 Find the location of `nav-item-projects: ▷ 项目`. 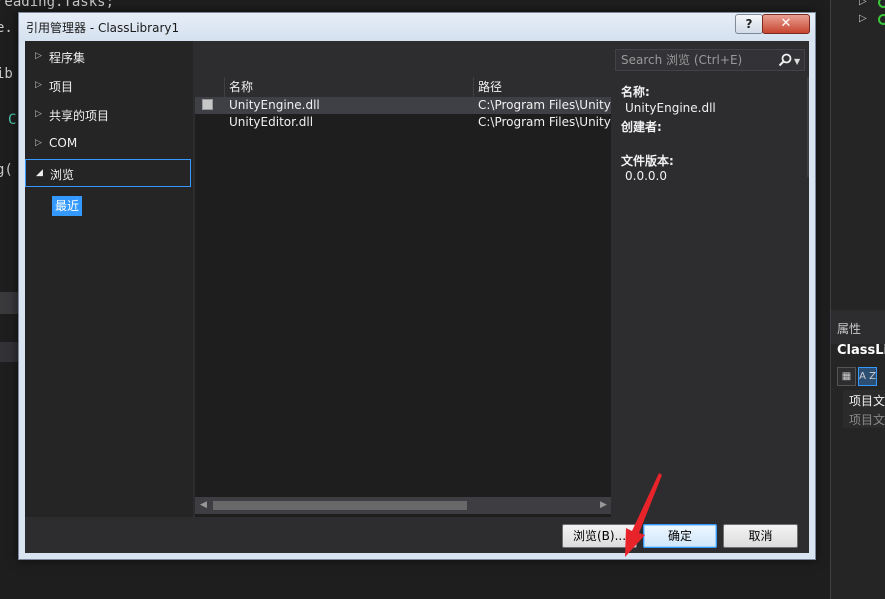

nav-item-projects: ▷ 项目 is located at coordinates (108, 85).